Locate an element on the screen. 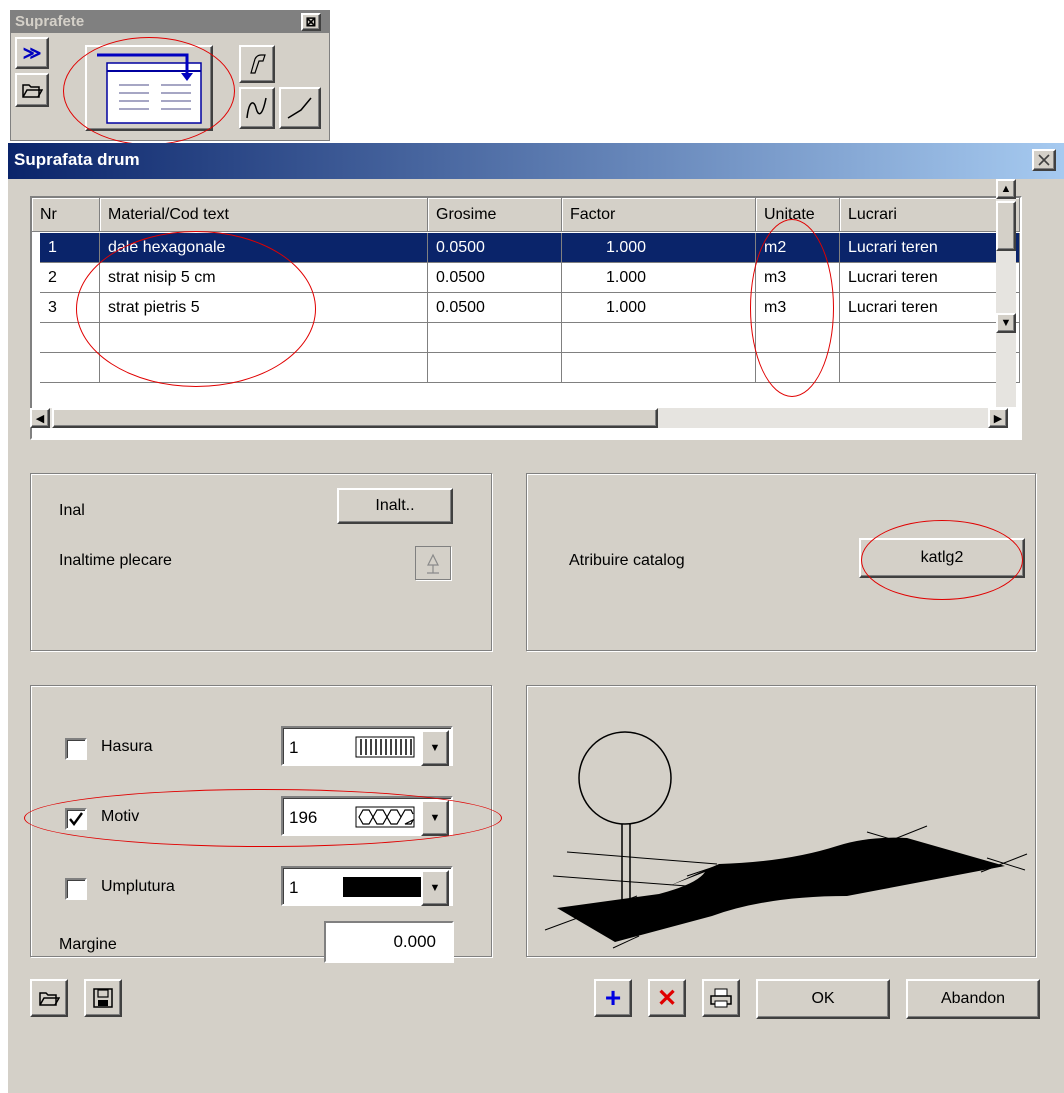  hasura-checkbox is located at coordinates (76, 749).